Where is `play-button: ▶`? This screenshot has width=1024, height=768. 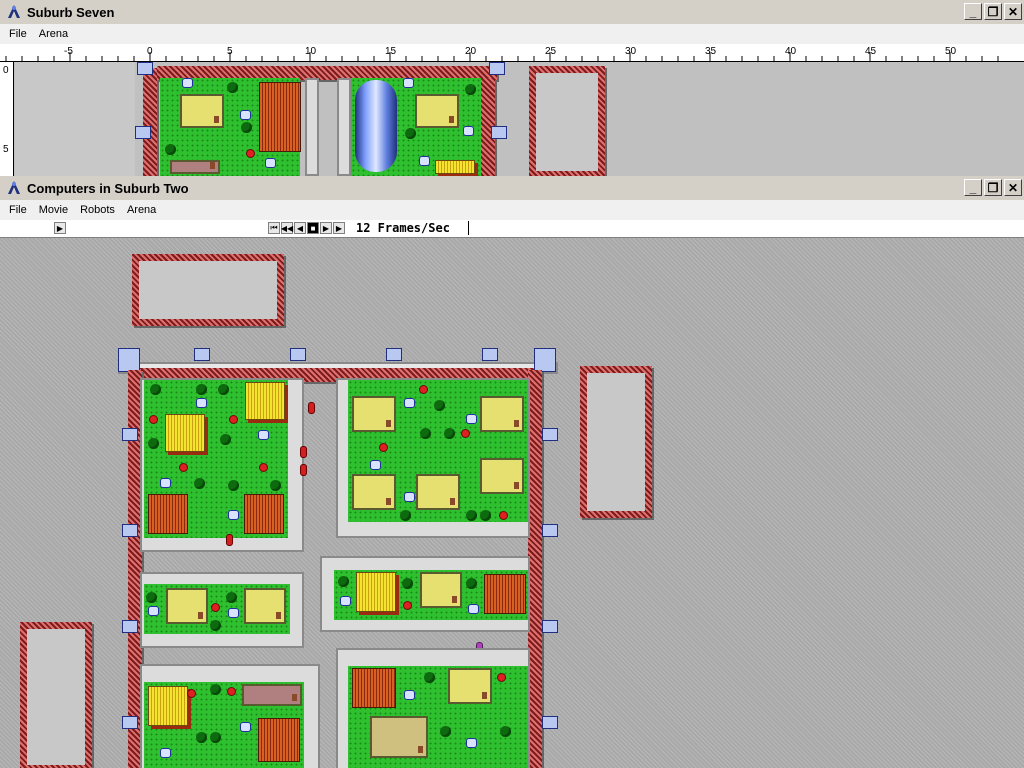 play-button: ▶ is located at coordinates (339, 228).